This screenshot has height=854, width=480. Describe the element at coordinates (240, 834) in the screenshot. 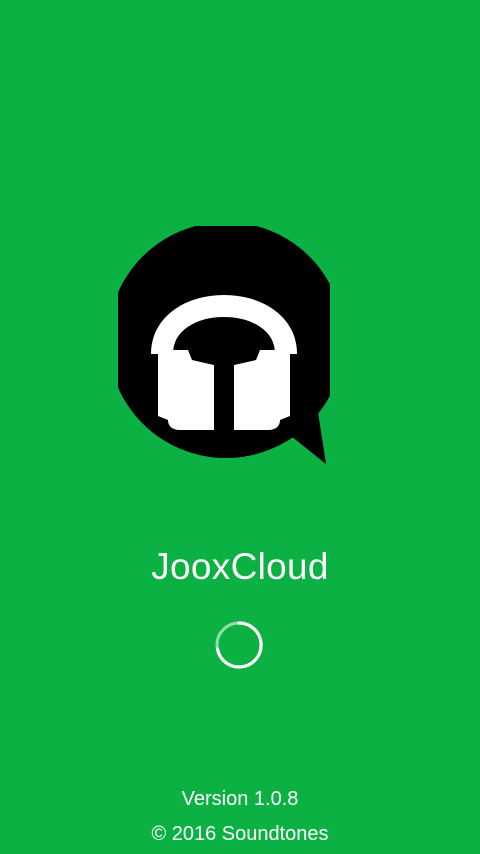

I see `copyright-label: © 2016 Soundtones` at that location.